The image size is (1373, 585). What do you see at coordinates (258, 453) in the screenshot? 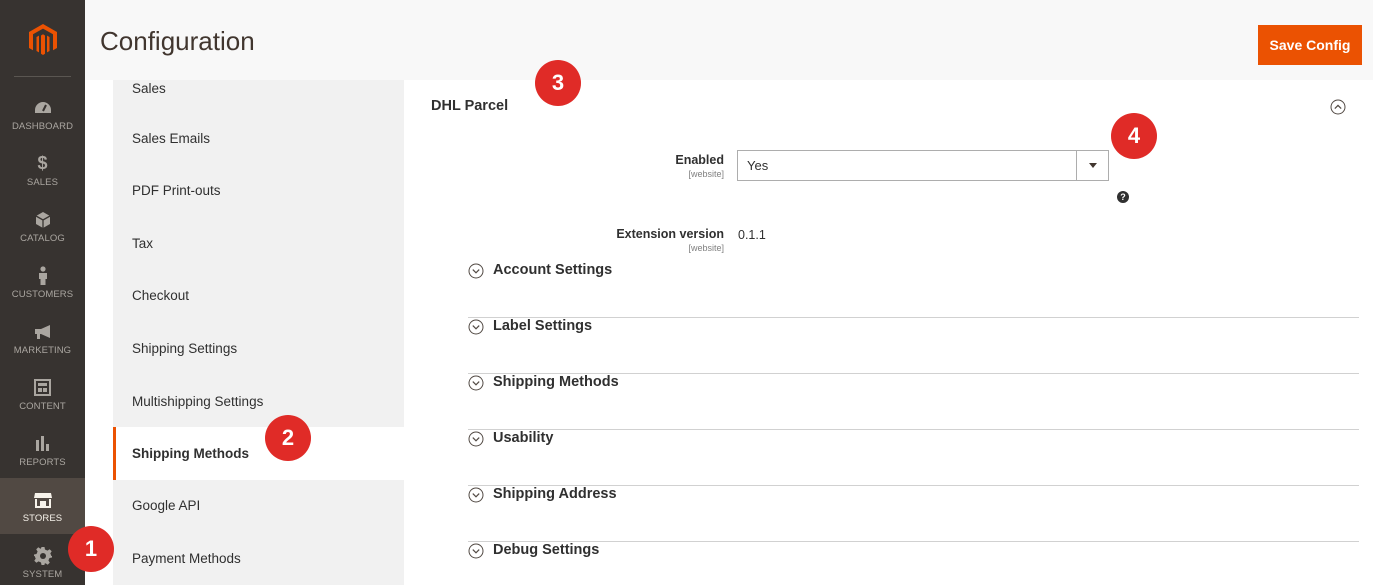
I see `sidebar-item-shipping-methods: Shipping Methods` at bounding box center [258, 453].